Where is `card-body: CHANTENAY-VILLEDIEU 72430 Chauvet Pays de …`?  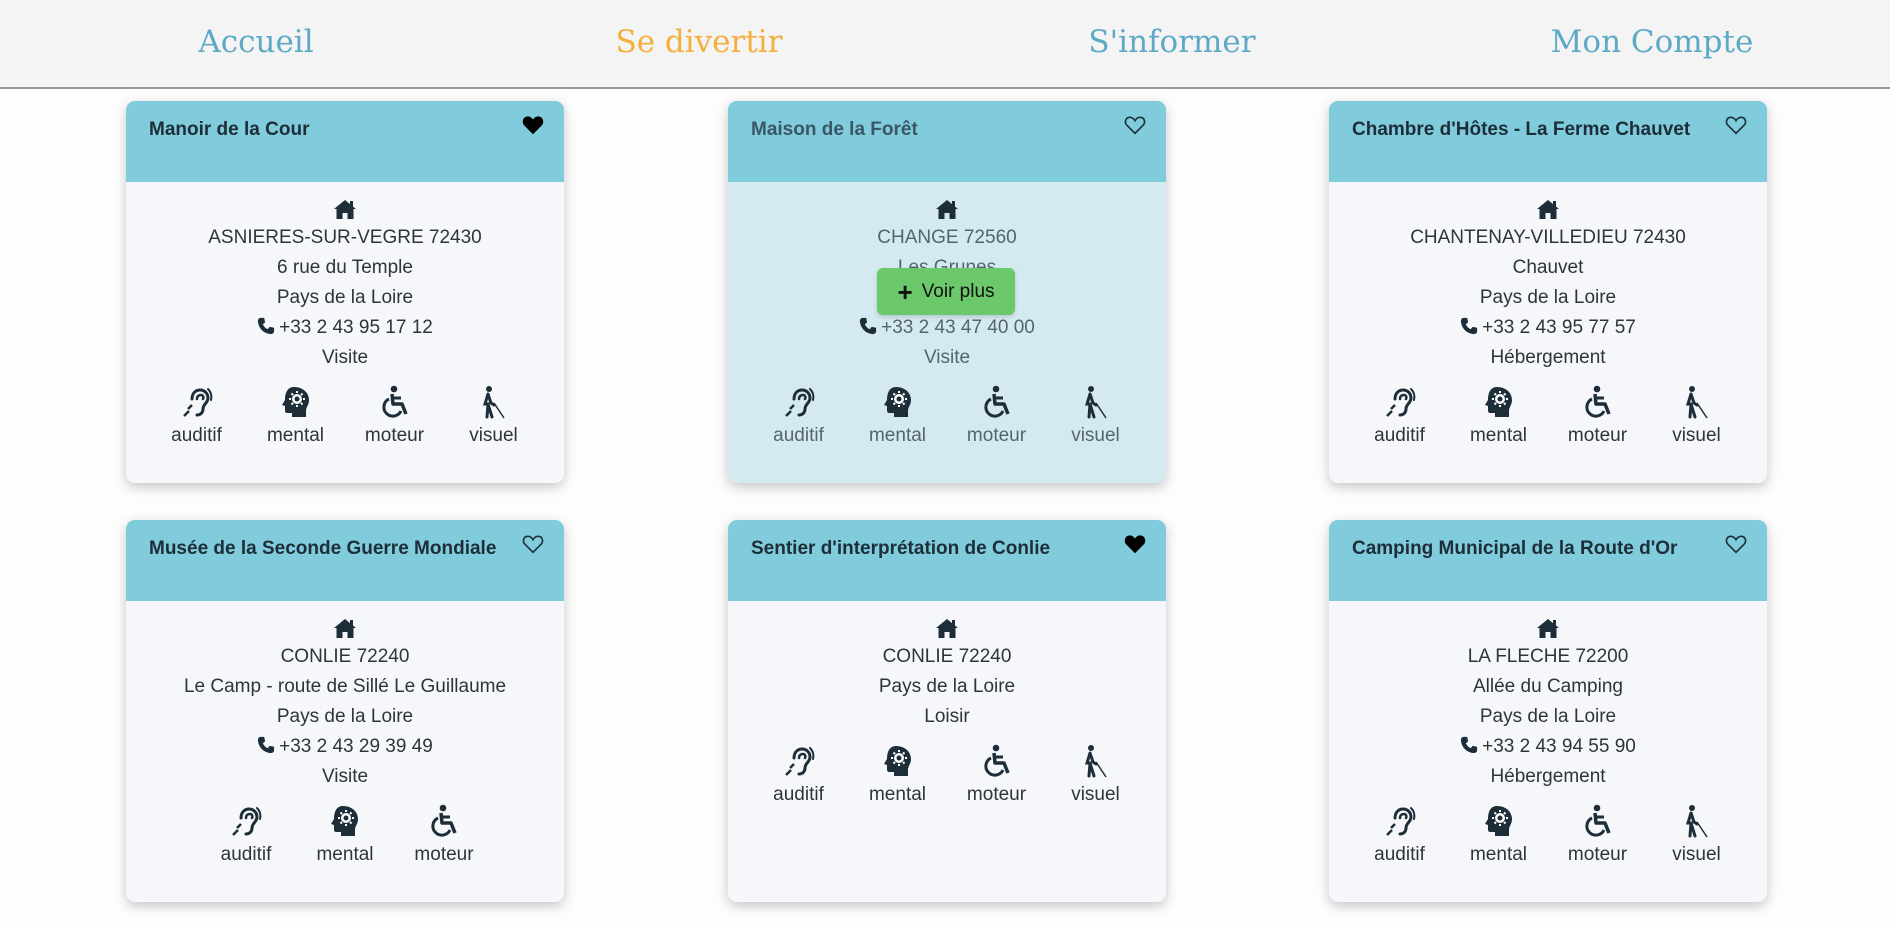 card-body: CHANTENAY-VILLEDIEU 72430 Chauvet Pays de … is located at coordinates (1548, 314).